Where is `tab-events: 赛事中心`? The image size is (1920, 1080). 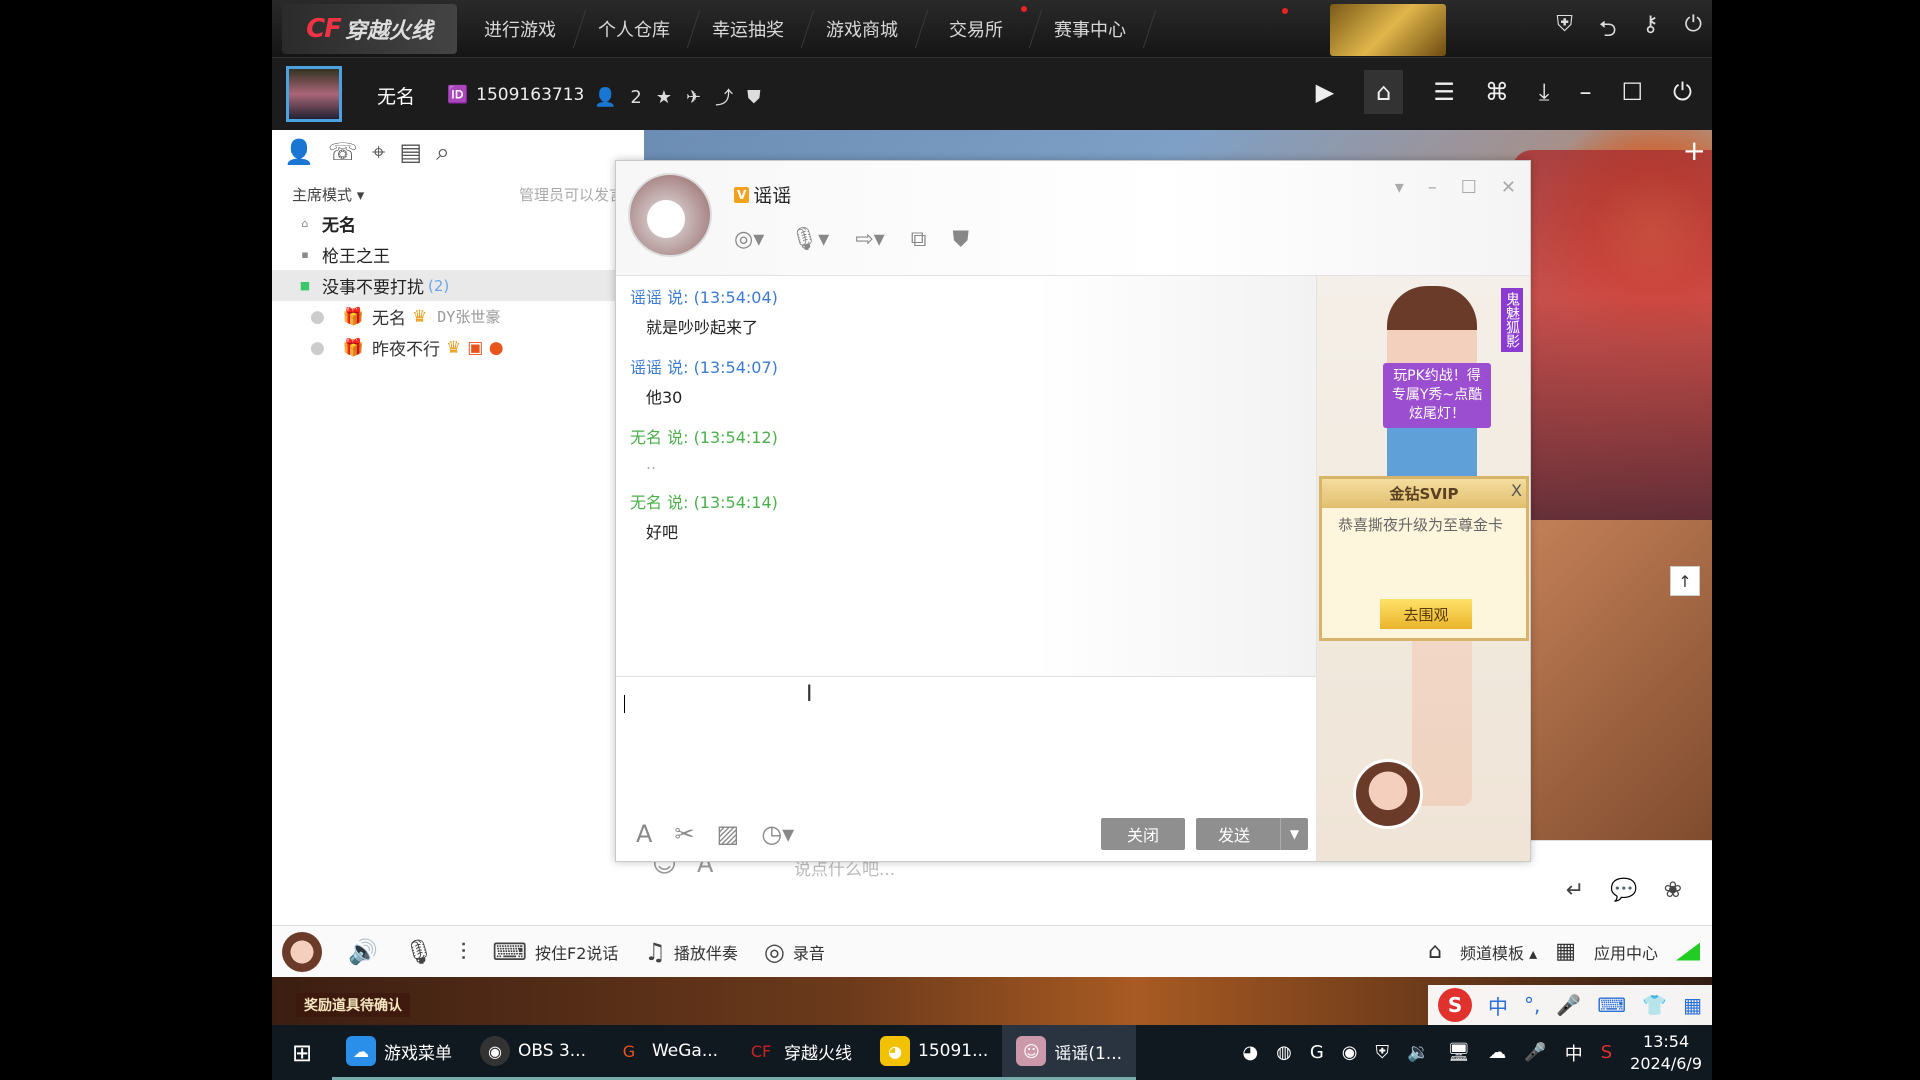 tab-events: 赛事中心 is located at coordinates (1090, 29).